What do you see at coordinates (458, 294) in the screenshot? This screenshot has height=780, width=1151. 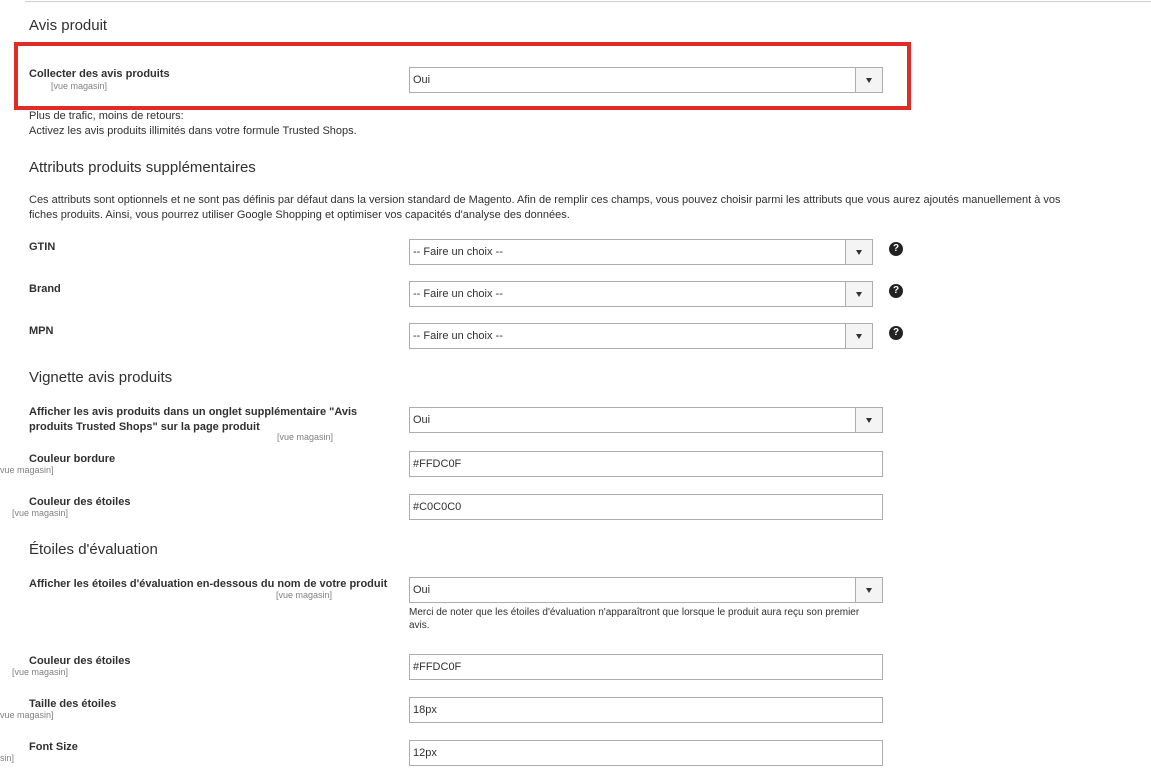 I see `brand-value: -- Faire un choix --` at bounding box center [458, 294].